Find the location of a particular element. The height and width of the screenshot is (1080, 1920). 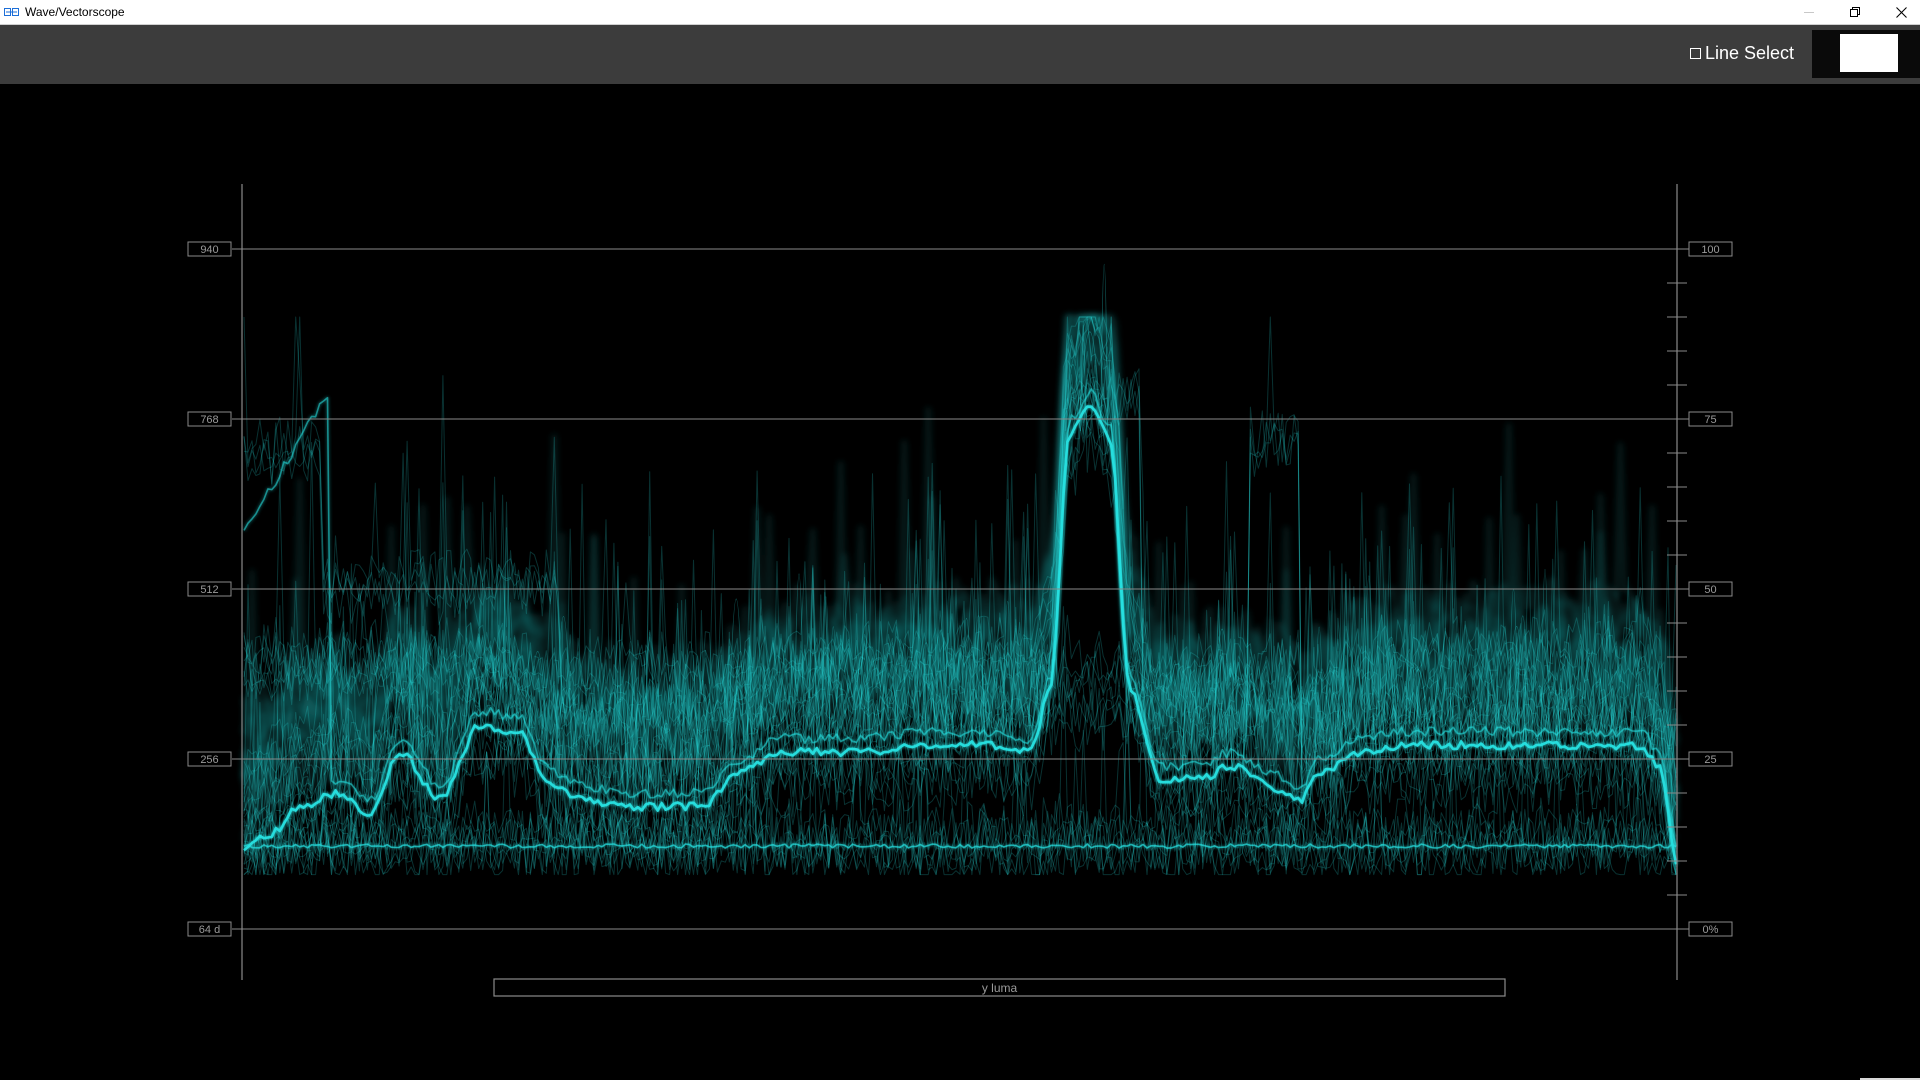

right-scale-label-75: 75 is located at coordinates (1710, 419).